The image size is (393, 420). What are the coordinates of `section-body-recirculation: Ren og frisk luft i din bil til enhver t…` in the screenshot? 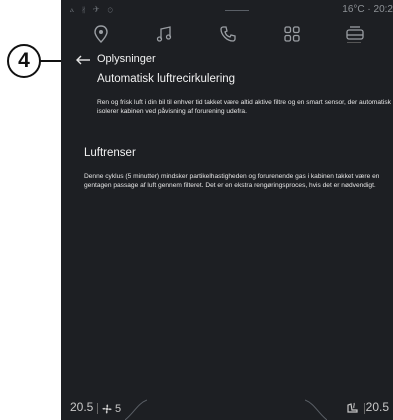 It's located at (244, 107).